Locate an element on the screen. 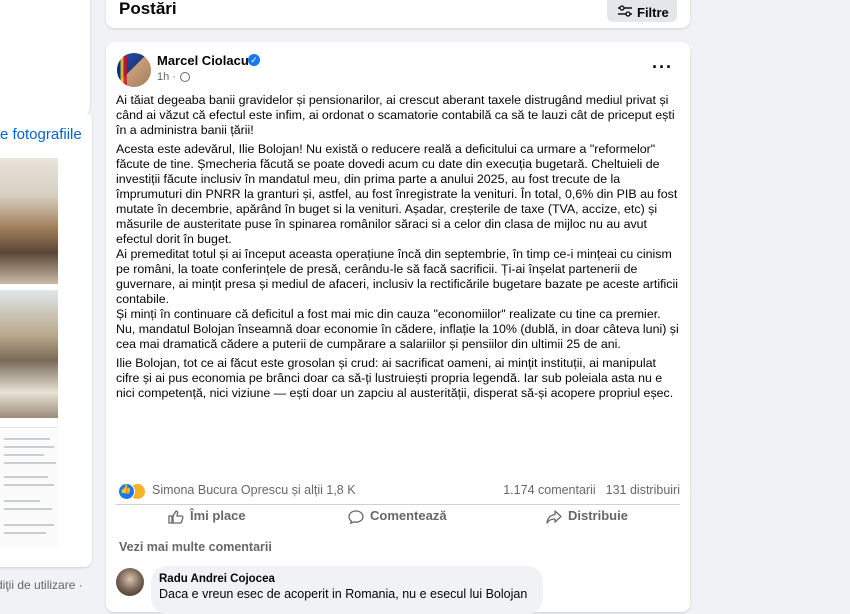 The width and height of the screenshot is (850, 614). engagement-counts: 1.174 comentarii 131 distribuiri is located at coordinates (591, 490).